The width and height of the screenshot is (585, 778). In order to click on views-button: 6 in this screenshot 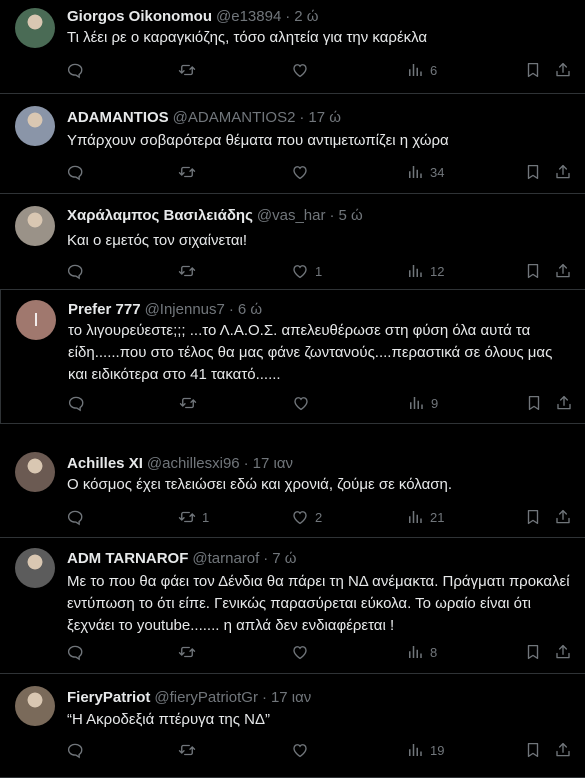, I will do `click(421, 70)`.